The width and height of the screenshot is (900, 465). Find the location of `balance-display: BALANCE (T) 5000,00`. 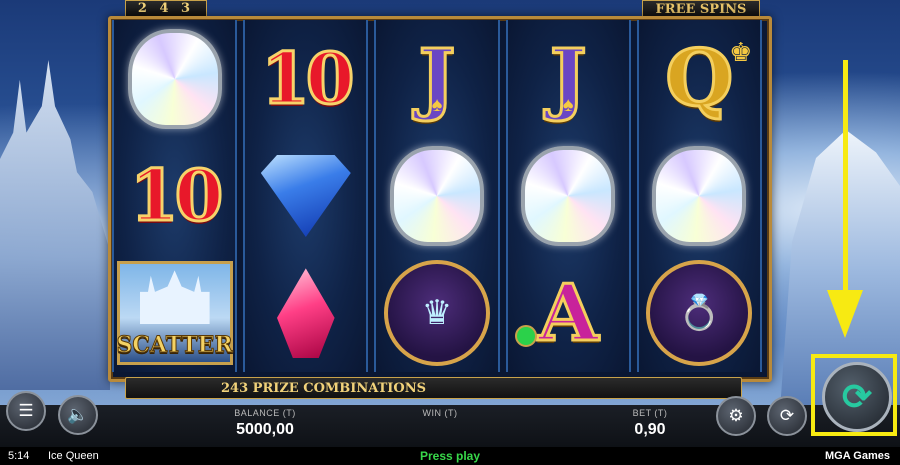

balance-display: BALANCE (T) 5000,00 is located at coordinates (265, 423).